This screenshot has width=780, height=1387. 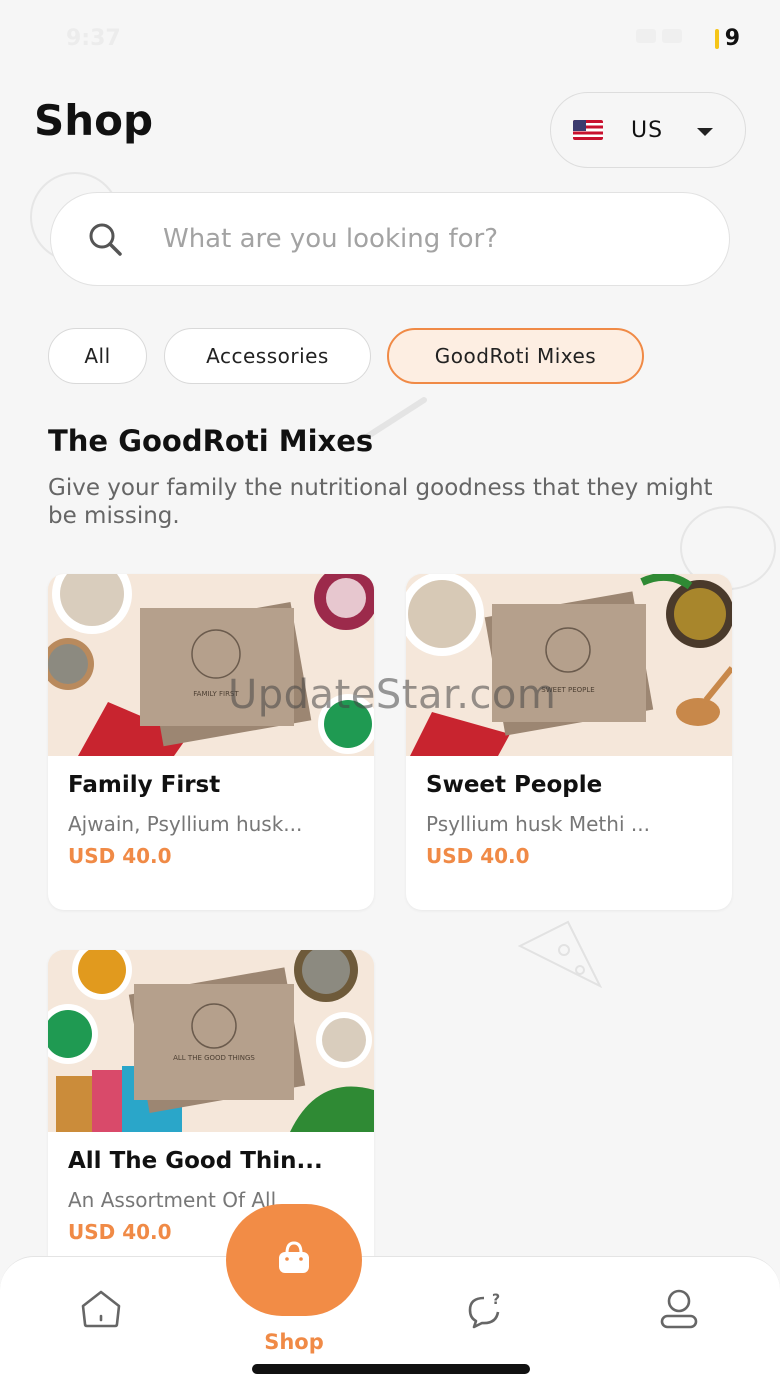 I want to click on watermark-text: UpdateStar.com, so click(x=392, y=695).